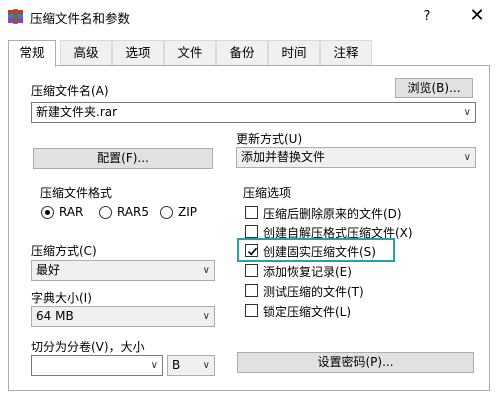  What do you see at coordinates (80, 18) in the screenshot?
I see `window-title: 压缩文件名和参数` at bounding box center [80, 18].